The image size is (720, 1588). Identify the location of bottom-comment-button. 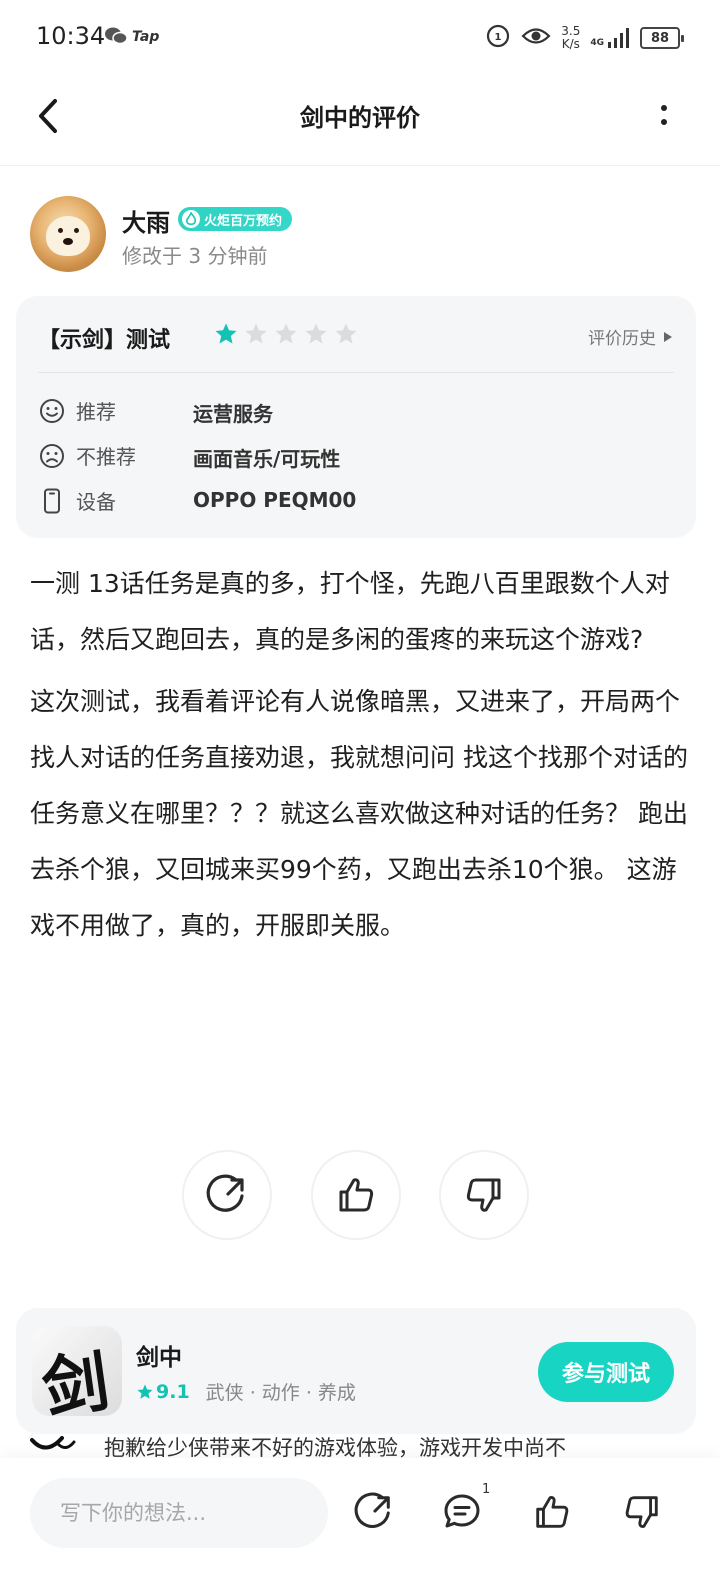
(462, 1512).